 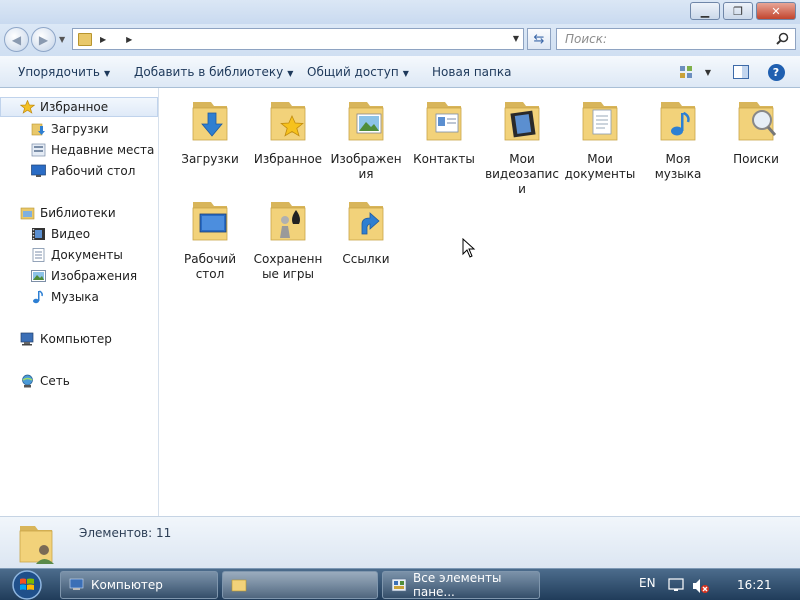 I want to click on view-options-dropdown: ▼, so click(x=708, y=72).